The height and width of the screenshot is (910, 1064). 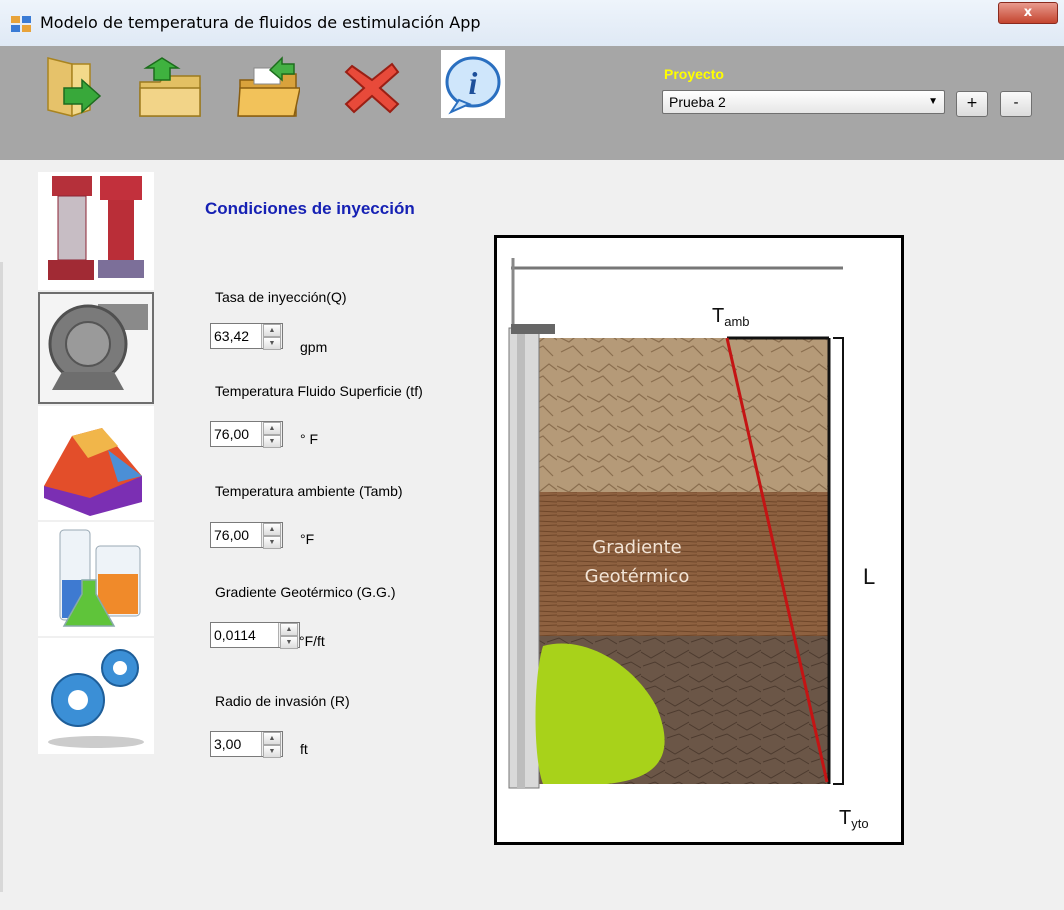 What do you see at coordinates (1016, 104) in the screenshot?
I see `remove-project-button: -` at bounding box center [1016, 104].